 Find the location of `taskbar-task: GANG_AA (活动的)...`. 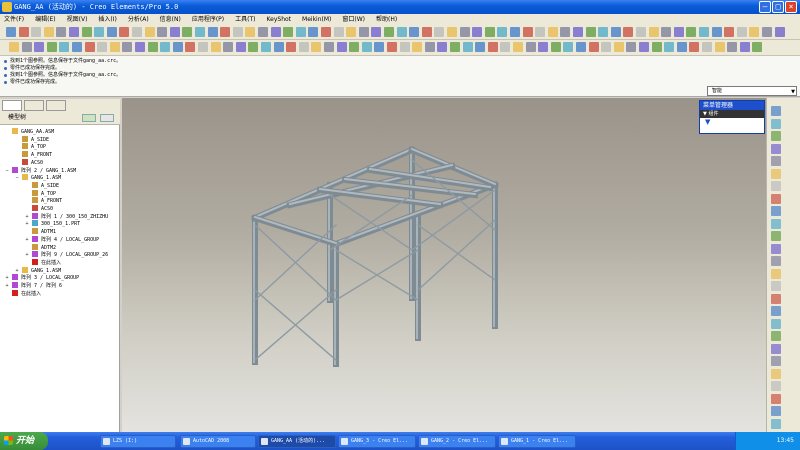

taskbar-task: GANG_AA (活动的)... is located at coordinates (297, 441).